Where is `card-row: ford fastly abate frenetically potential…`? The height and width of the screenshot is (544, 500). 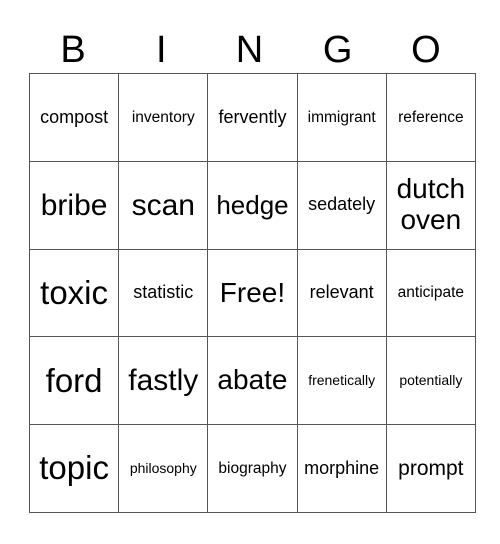
card-row: ford fastly abate frenetically potential… is located at coordinates (252, 381).